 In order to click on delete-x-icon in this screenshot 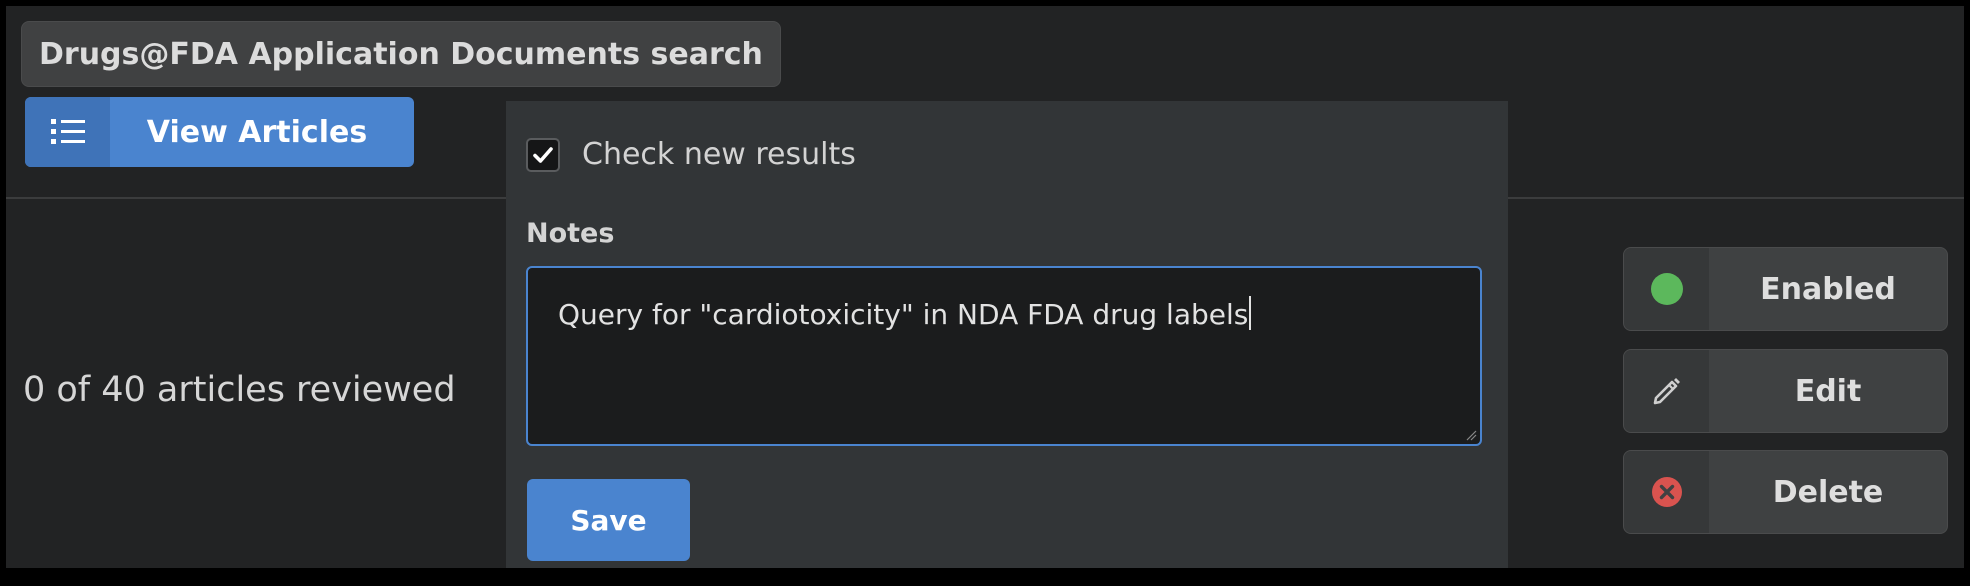, I will do `click(1666, 492)`.